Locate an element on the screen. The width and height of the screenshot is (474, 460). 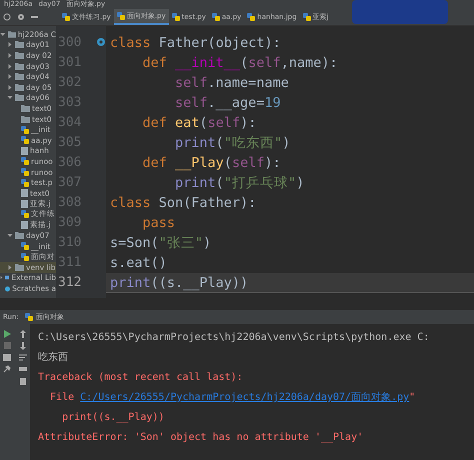
code-line: pass is located at coordinates (159, 223).